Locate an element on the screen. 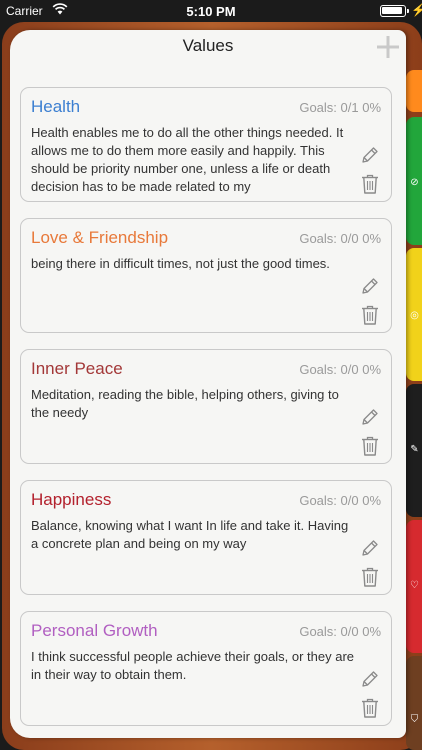  section-tab-5: ♡ is located at coordinates (414, 586).